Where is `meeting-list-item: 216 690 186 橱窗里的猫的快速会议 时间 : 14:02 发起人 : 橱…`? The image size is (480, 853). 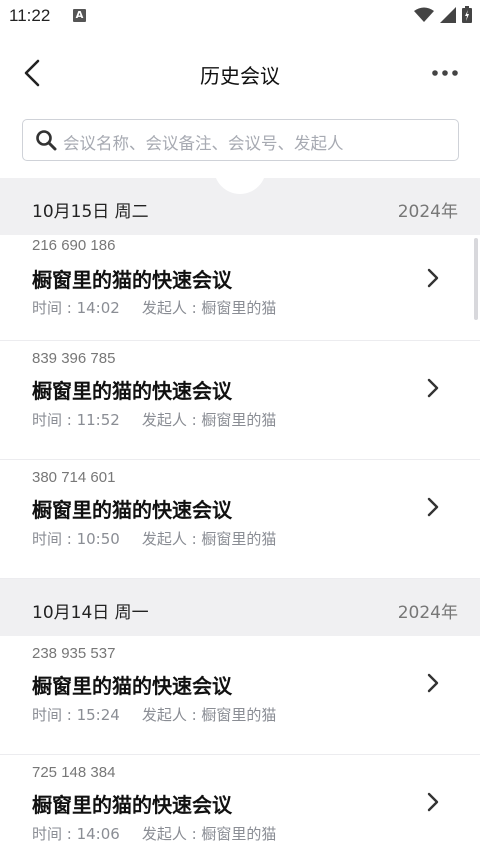 meeting-list-item: 216 690 186 橱窗里的猫的快速会议 时间 : 14:02 发起人 : 橱… is located at coordinates (240, 288).